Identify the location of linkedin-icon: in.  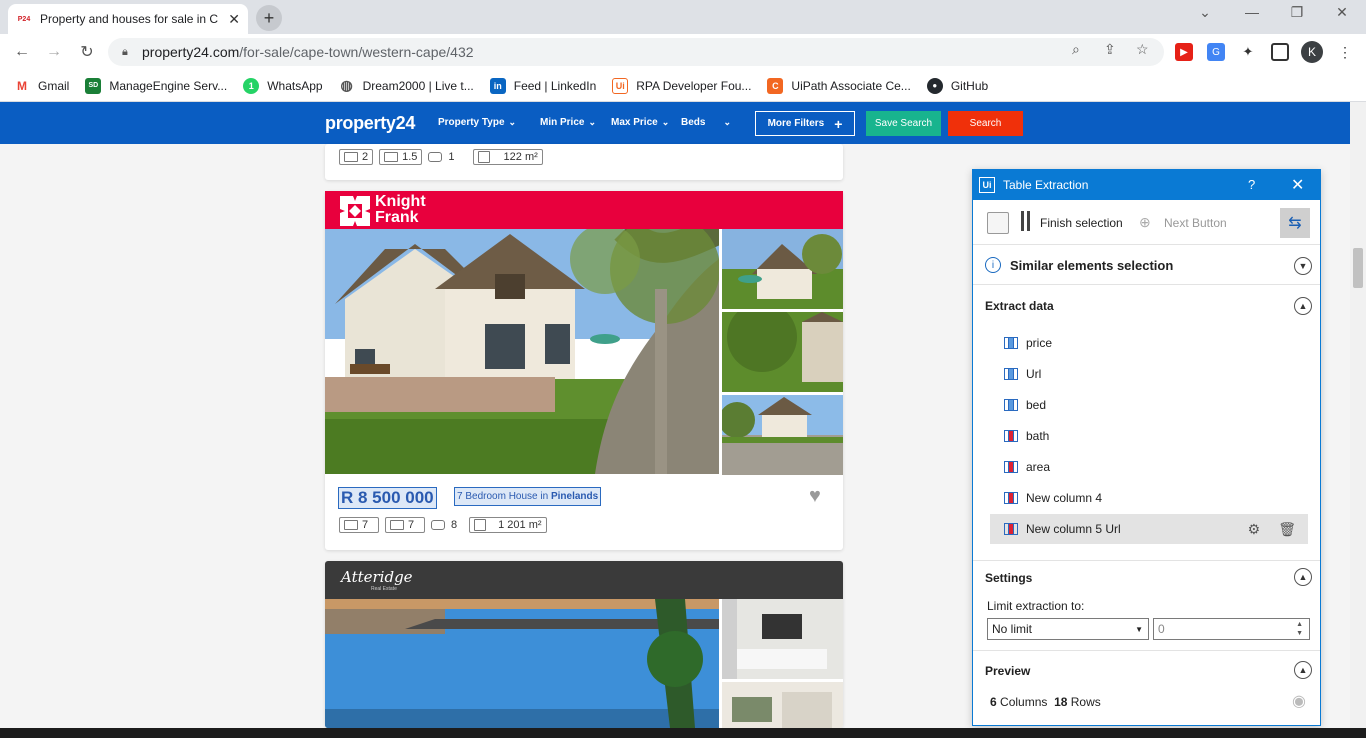
(497, 85).